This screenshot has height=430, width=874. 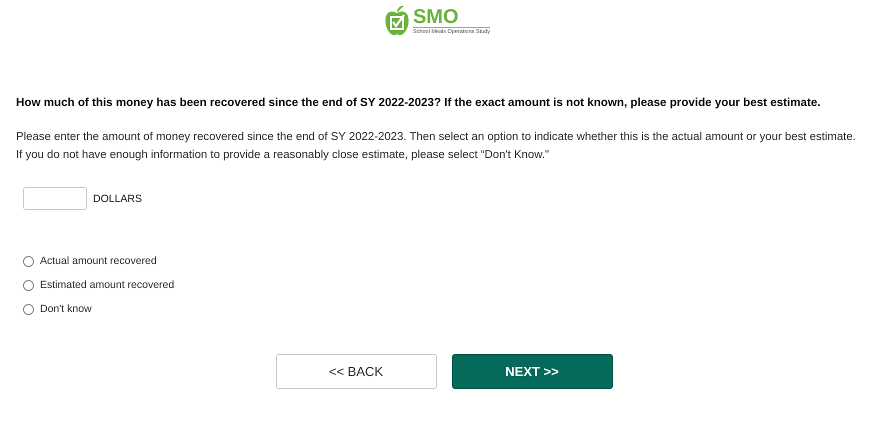 What do you see at coordinates (356, 371) in the screenshot?
I see `back-button: << BACK` at bounding box center [356, 371].